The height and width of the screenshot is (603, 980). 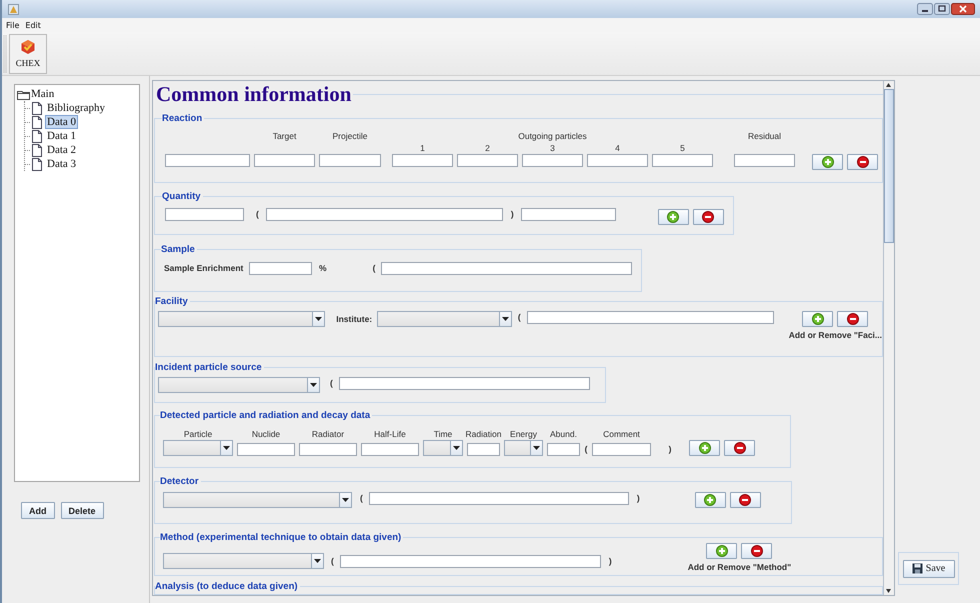 What do you see at coordinates (350, 136) in the screenshot?
I see `column-header: Projectile` at bounding box center [350, 136].